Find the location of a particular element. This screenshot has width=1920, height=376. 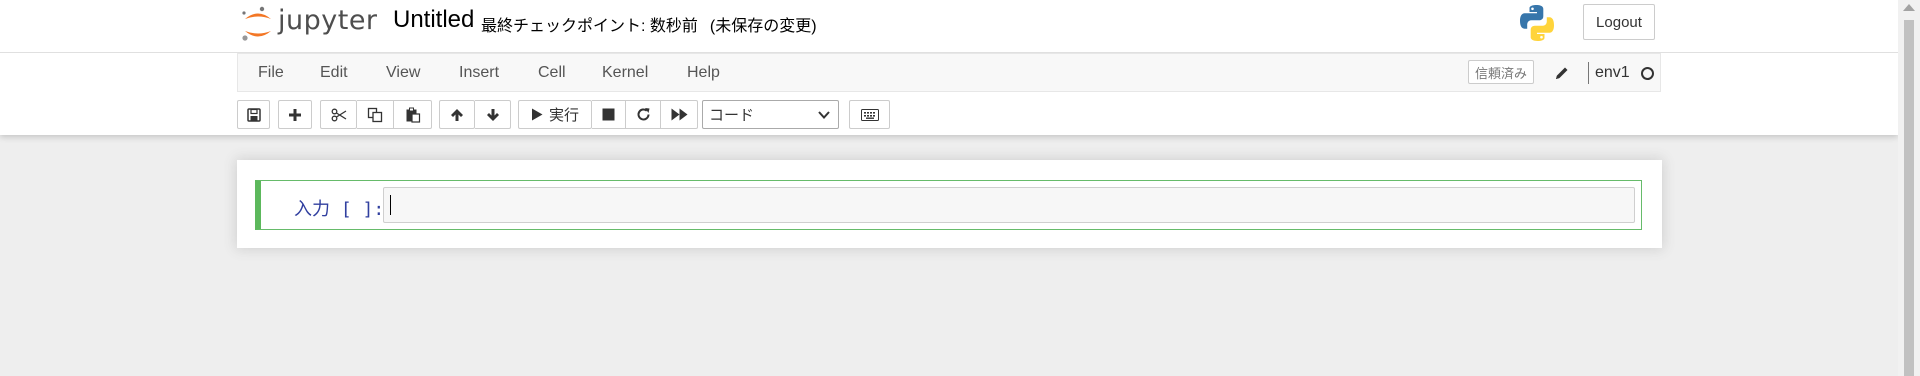

menu-help: Help is located at coordinates (703, 73).